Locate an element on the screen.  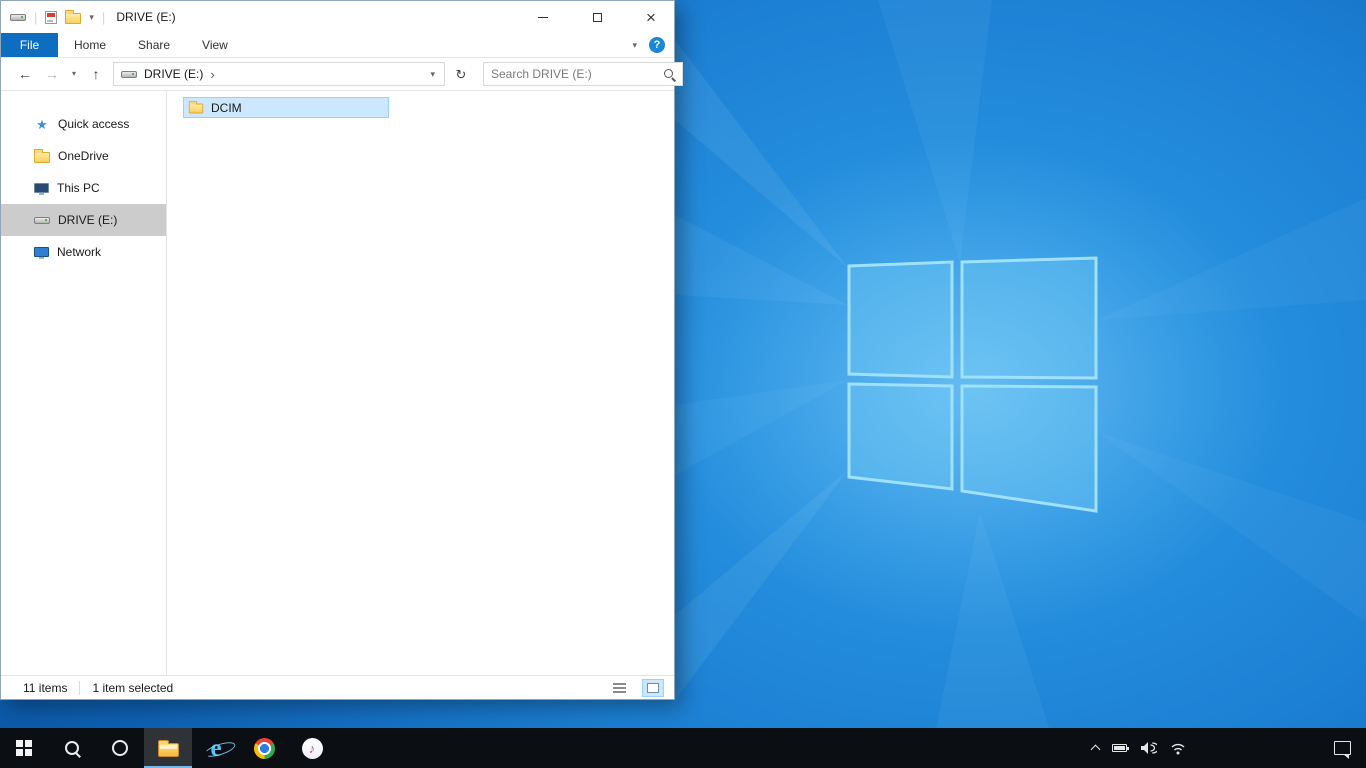
close-button: × is located at coordinates (651, 17).